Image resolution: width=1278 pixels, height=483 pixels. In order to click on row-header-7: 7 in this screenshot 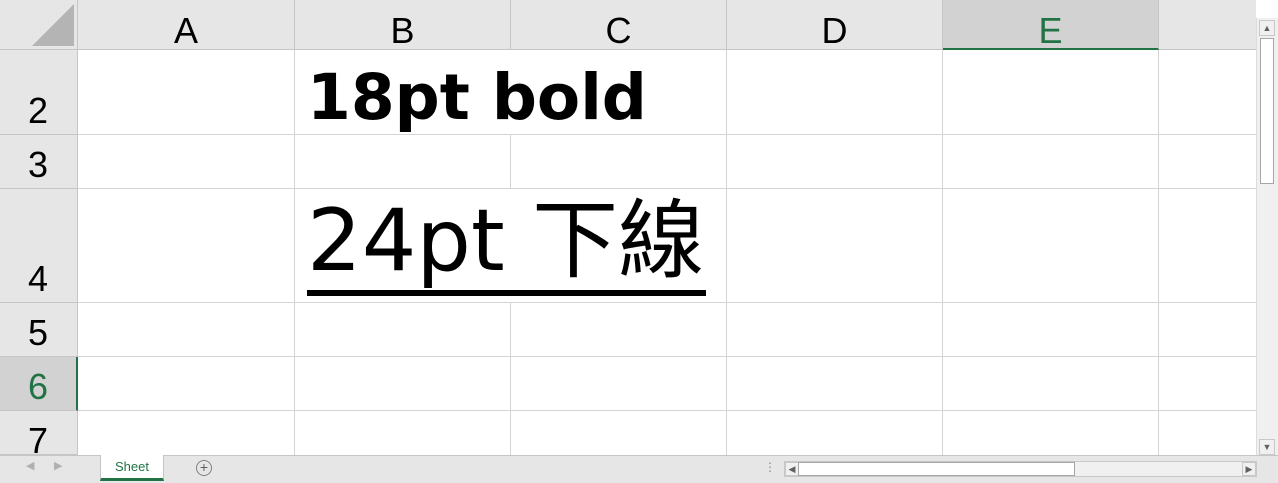, I will do `click(39, 433)`.